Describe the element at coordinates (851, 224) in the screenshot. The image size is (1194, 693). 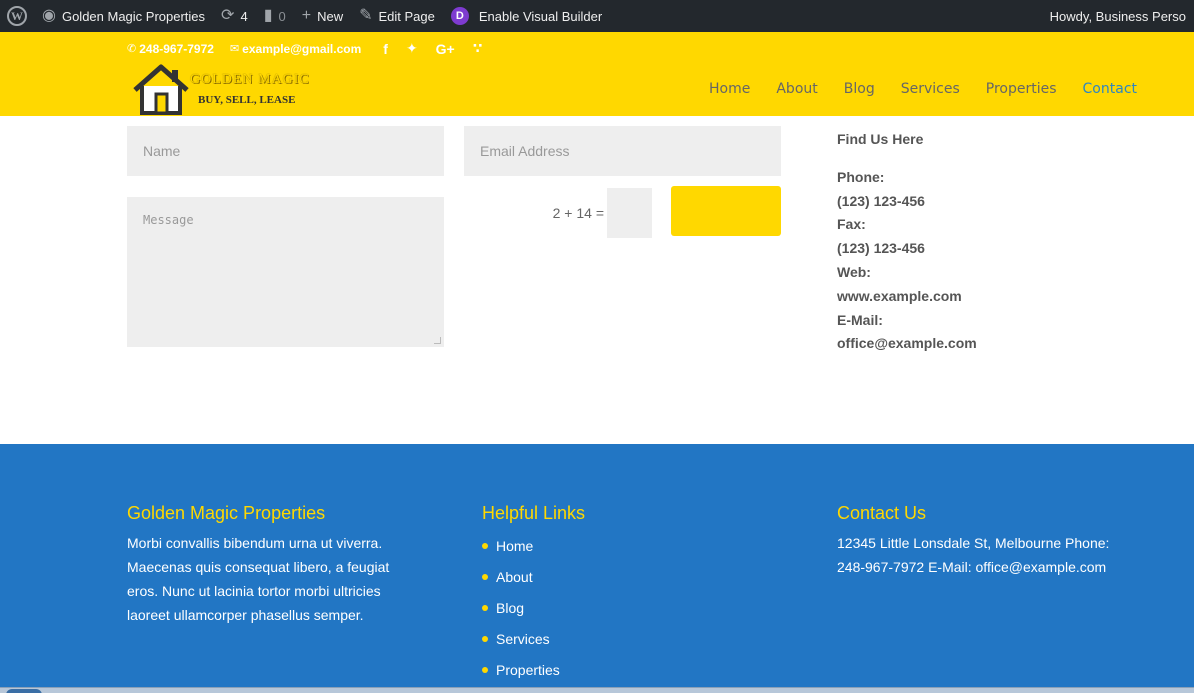
I see `fax-label: Fax:` at that location.